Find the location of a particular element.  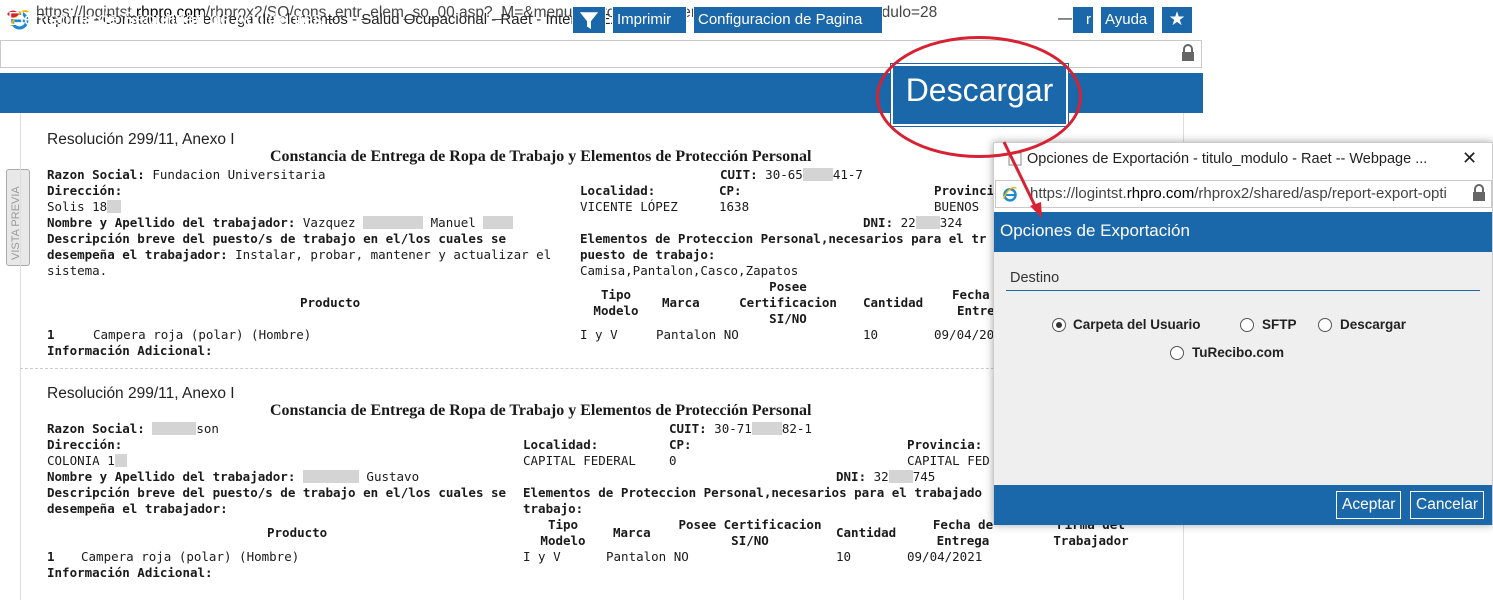

radio-label-descargar: Descargar is located at coordinates (1373, 324).